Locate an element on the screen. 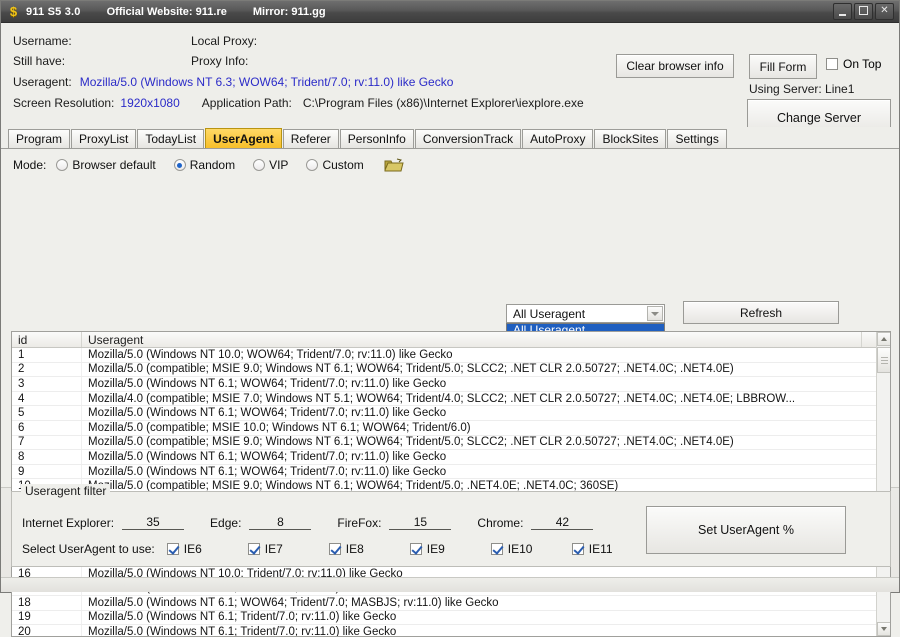 The height and width of the screenshot is (637, 900). radio-browser-default-dot is located at coordinates (62, 165).